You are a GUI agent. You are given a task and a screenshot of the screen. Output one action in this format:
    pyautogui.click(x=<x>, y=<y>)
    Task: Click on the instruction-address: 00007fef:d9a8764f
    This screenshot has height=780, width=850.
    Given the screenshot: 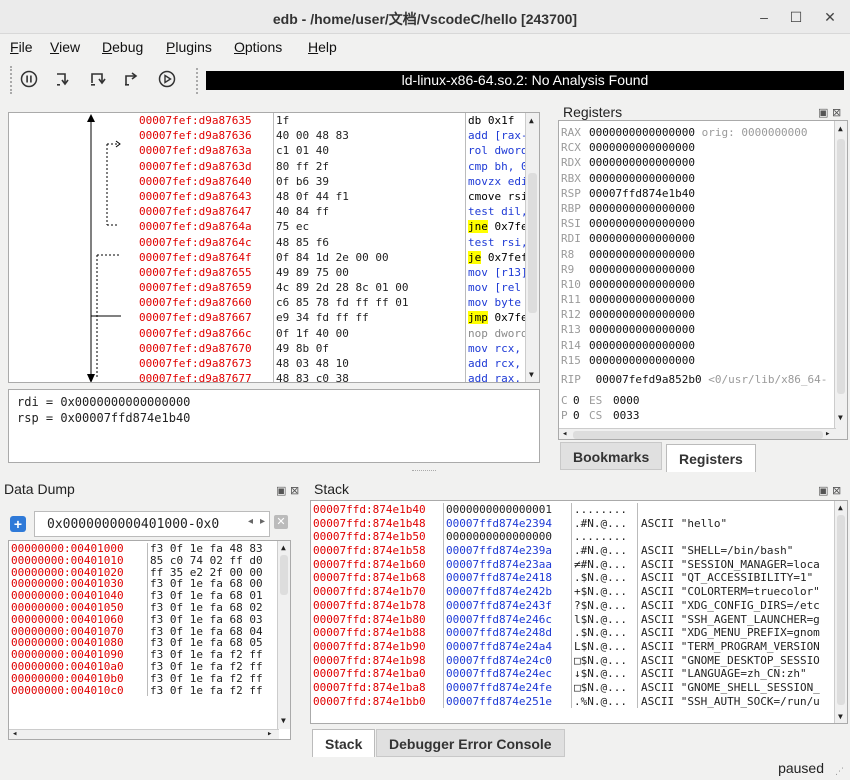 What is the action you would take?
    pyautogui.click(x=204, y=257)
    